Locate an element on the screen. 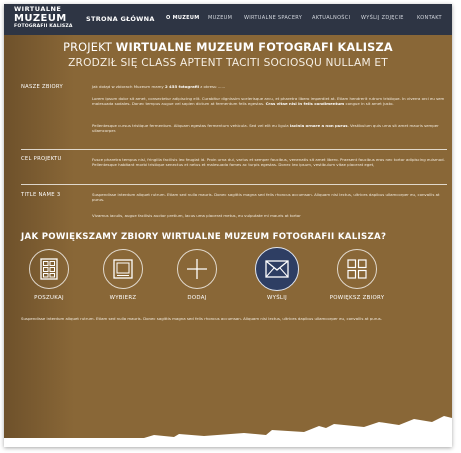  drawer-cabinet-icon is located at coordinates (49, 269).